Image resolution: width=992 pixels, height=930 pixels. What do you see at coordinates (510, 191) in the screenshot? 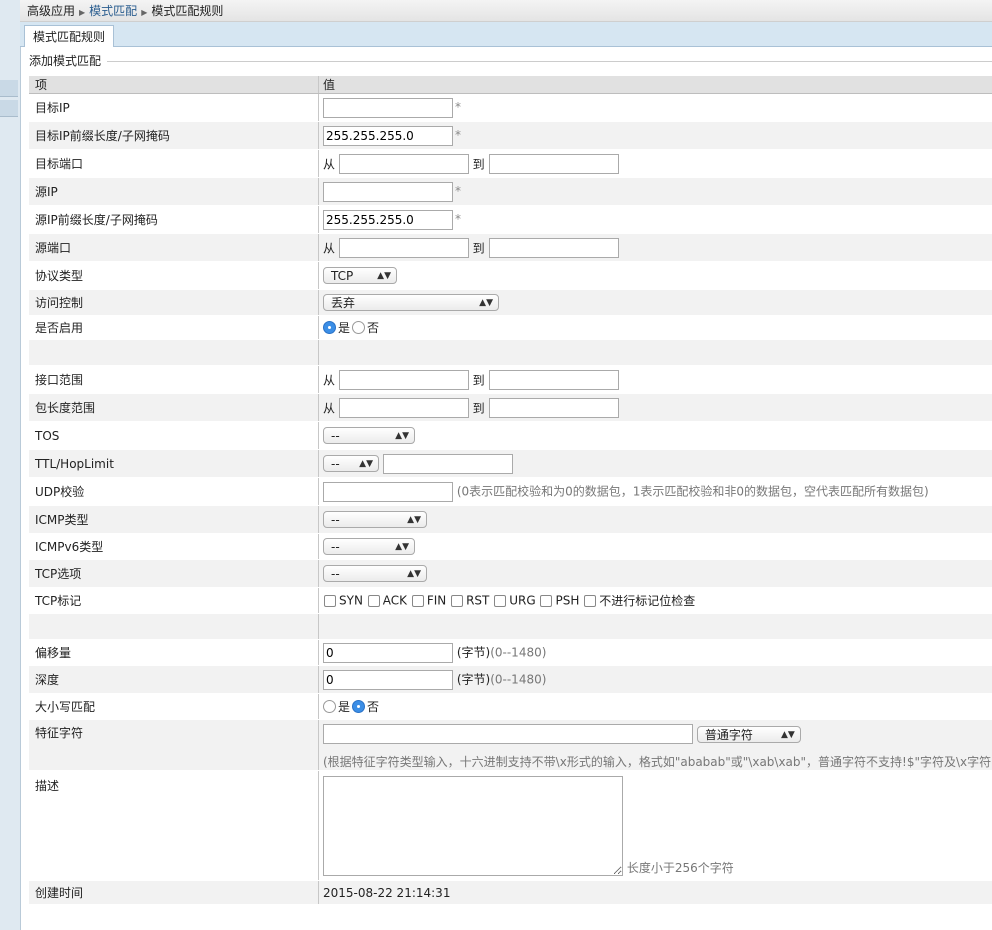
I see `row-source-ip: 源IP *` at bounding box center [510, 191].